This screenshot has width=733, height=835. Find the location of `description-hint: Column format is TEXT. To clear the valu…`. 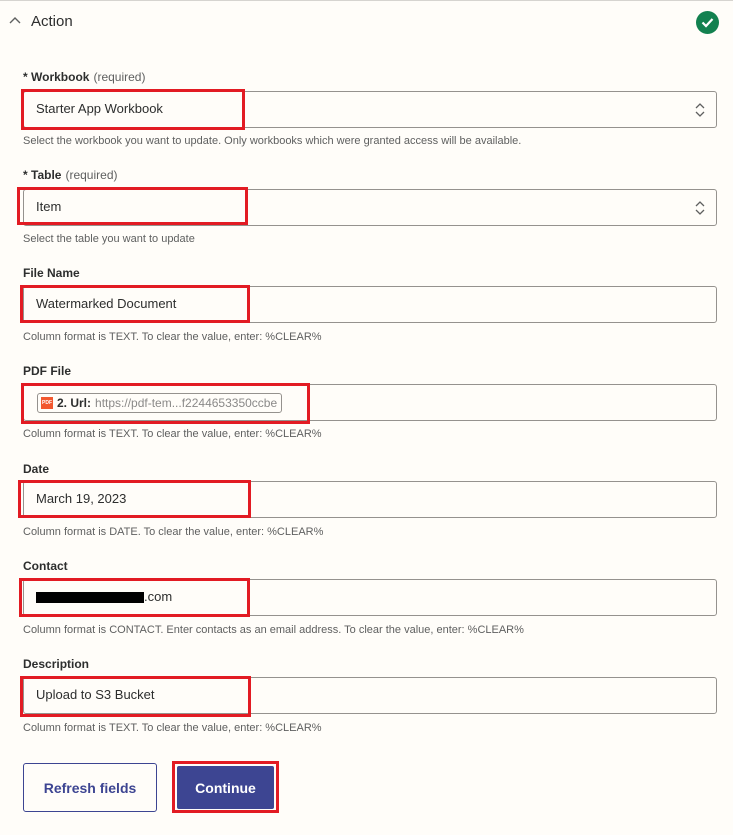

description-hint: Column format is TEXT. To clear the valu… is located at coordinates (172, 728).